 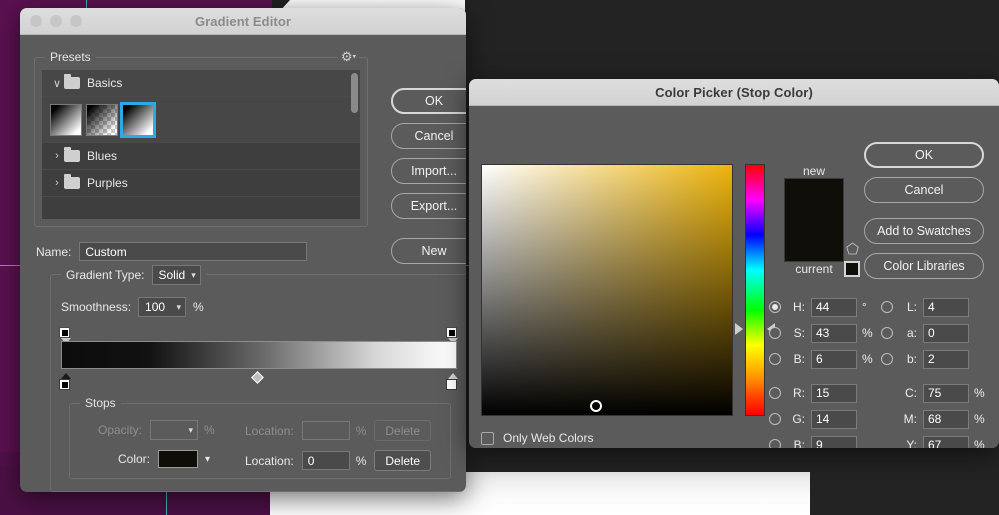 I want to click on only-web-colors-row: Only Web Colors, so click(x=537, y=438).